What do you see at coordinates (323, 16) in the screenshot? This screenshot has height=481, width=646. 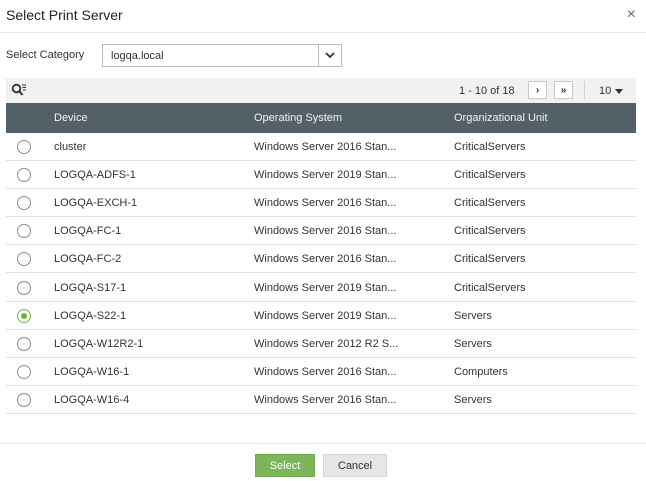 I see `dialog-header: Select Print Server ×` at bounding box center [323, 16].